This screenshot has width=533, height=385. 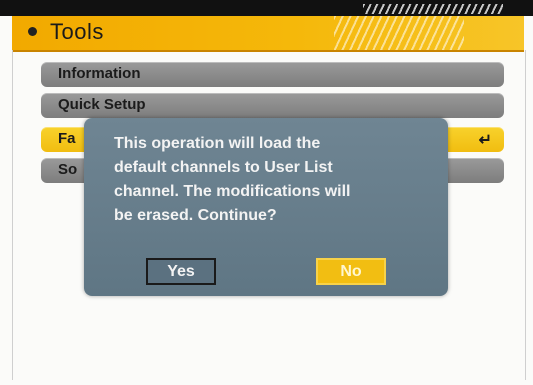 I want to click on menu-item-information: Information, so click(x=272, y=74).